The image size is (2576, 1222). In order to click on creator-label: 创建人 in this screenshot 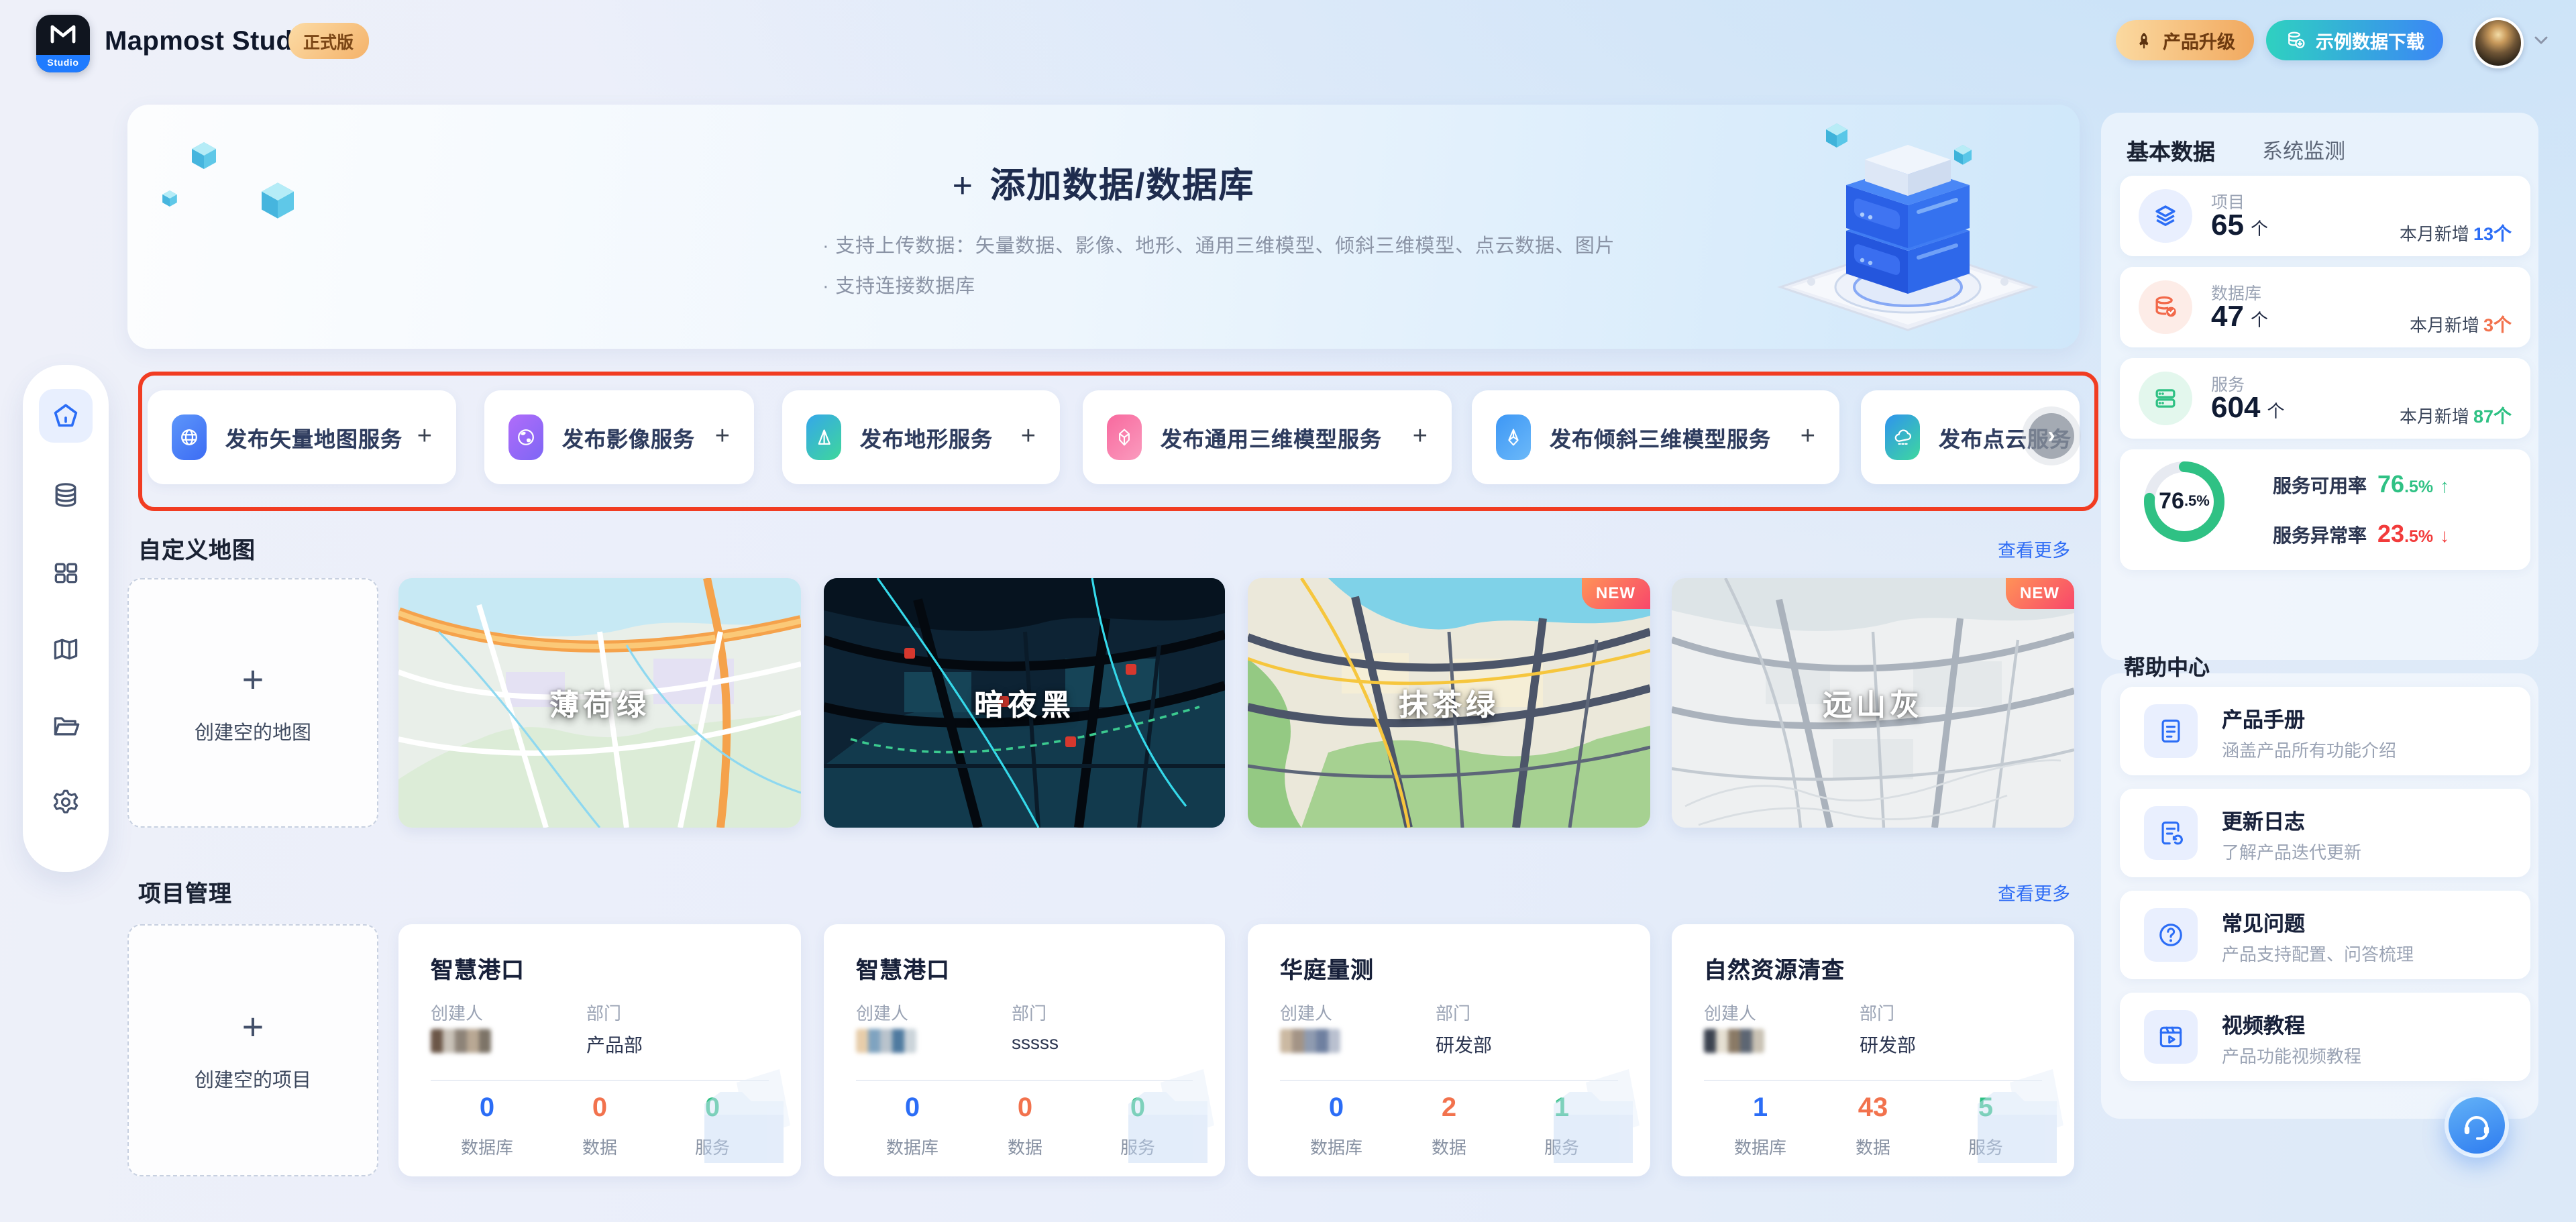, I will do `click(1730, 1013)`.